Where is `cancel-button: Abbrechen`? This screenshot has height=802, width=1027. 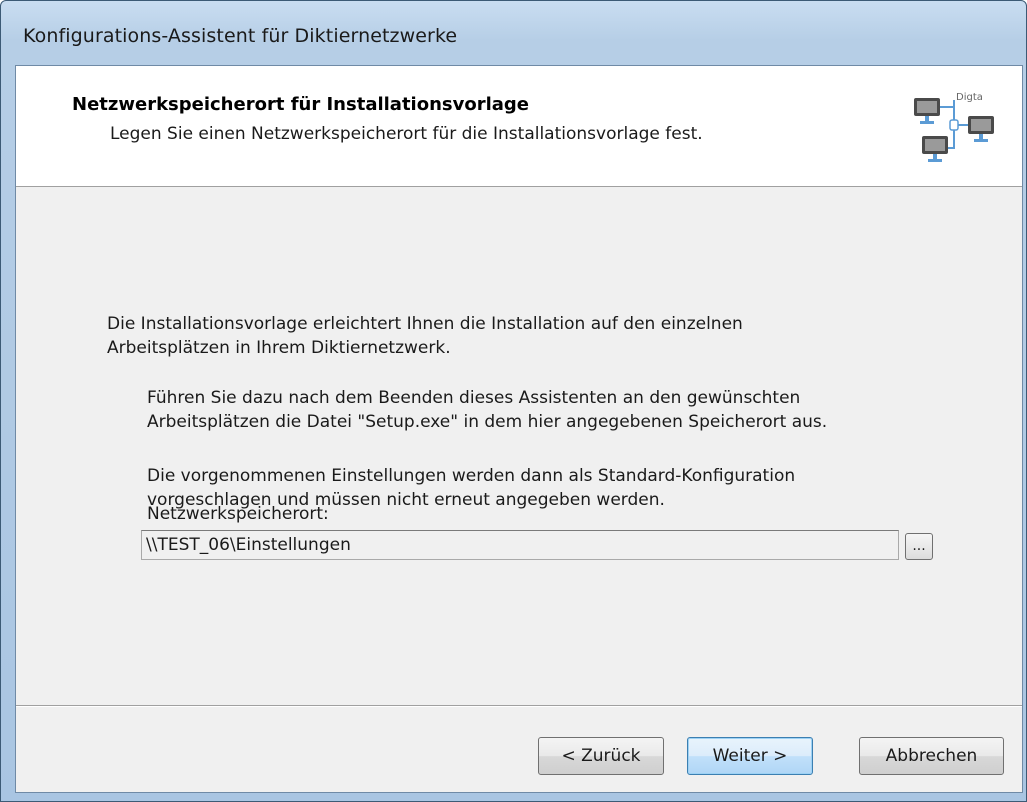
cancel-button: Abbrechen is located at coordinates (931, 756).